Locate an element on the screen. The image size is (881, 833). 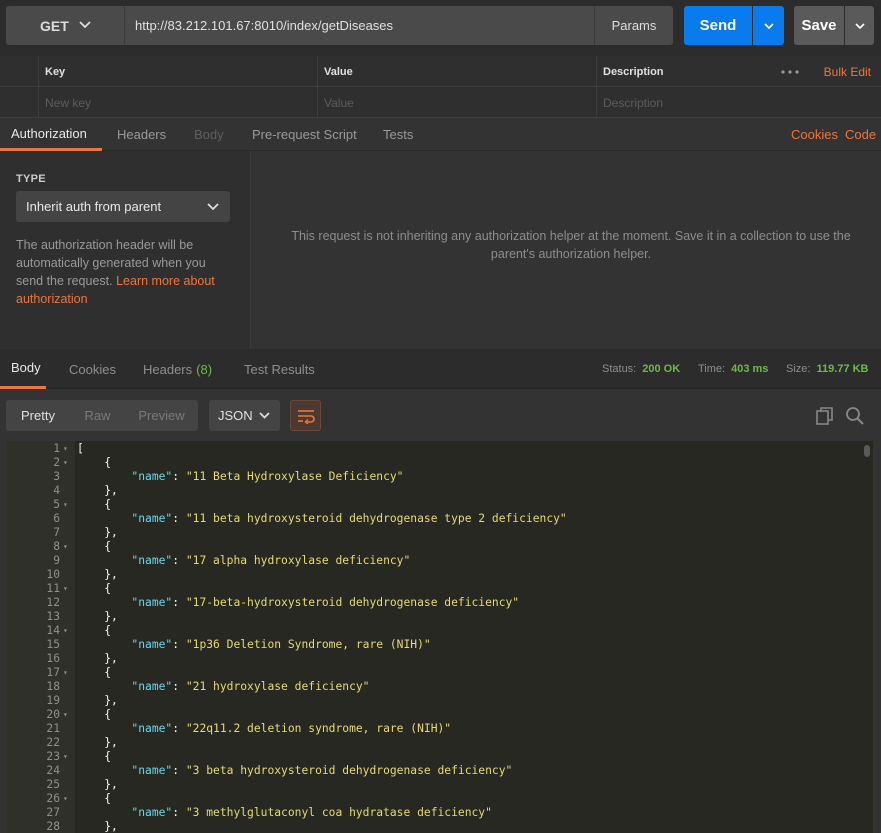
size-readout: Size: 119.77 KB is located at coordinates (827, 369).